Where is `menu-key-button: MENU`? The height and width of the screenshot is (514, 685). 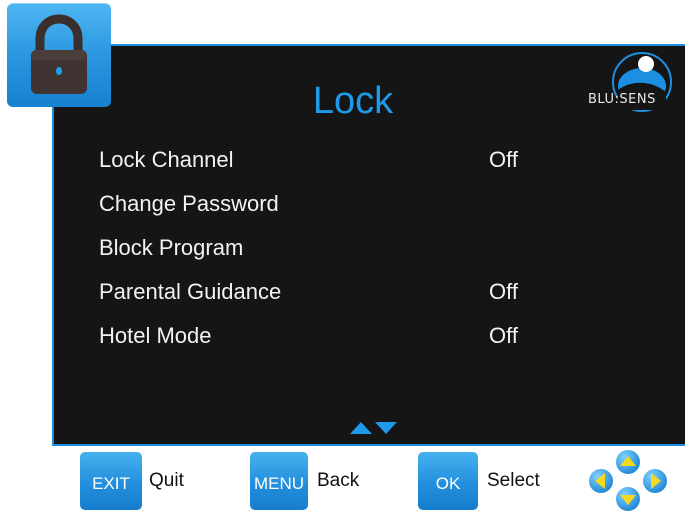
menu-key-button: MENU is located at coordinates (279, 481).